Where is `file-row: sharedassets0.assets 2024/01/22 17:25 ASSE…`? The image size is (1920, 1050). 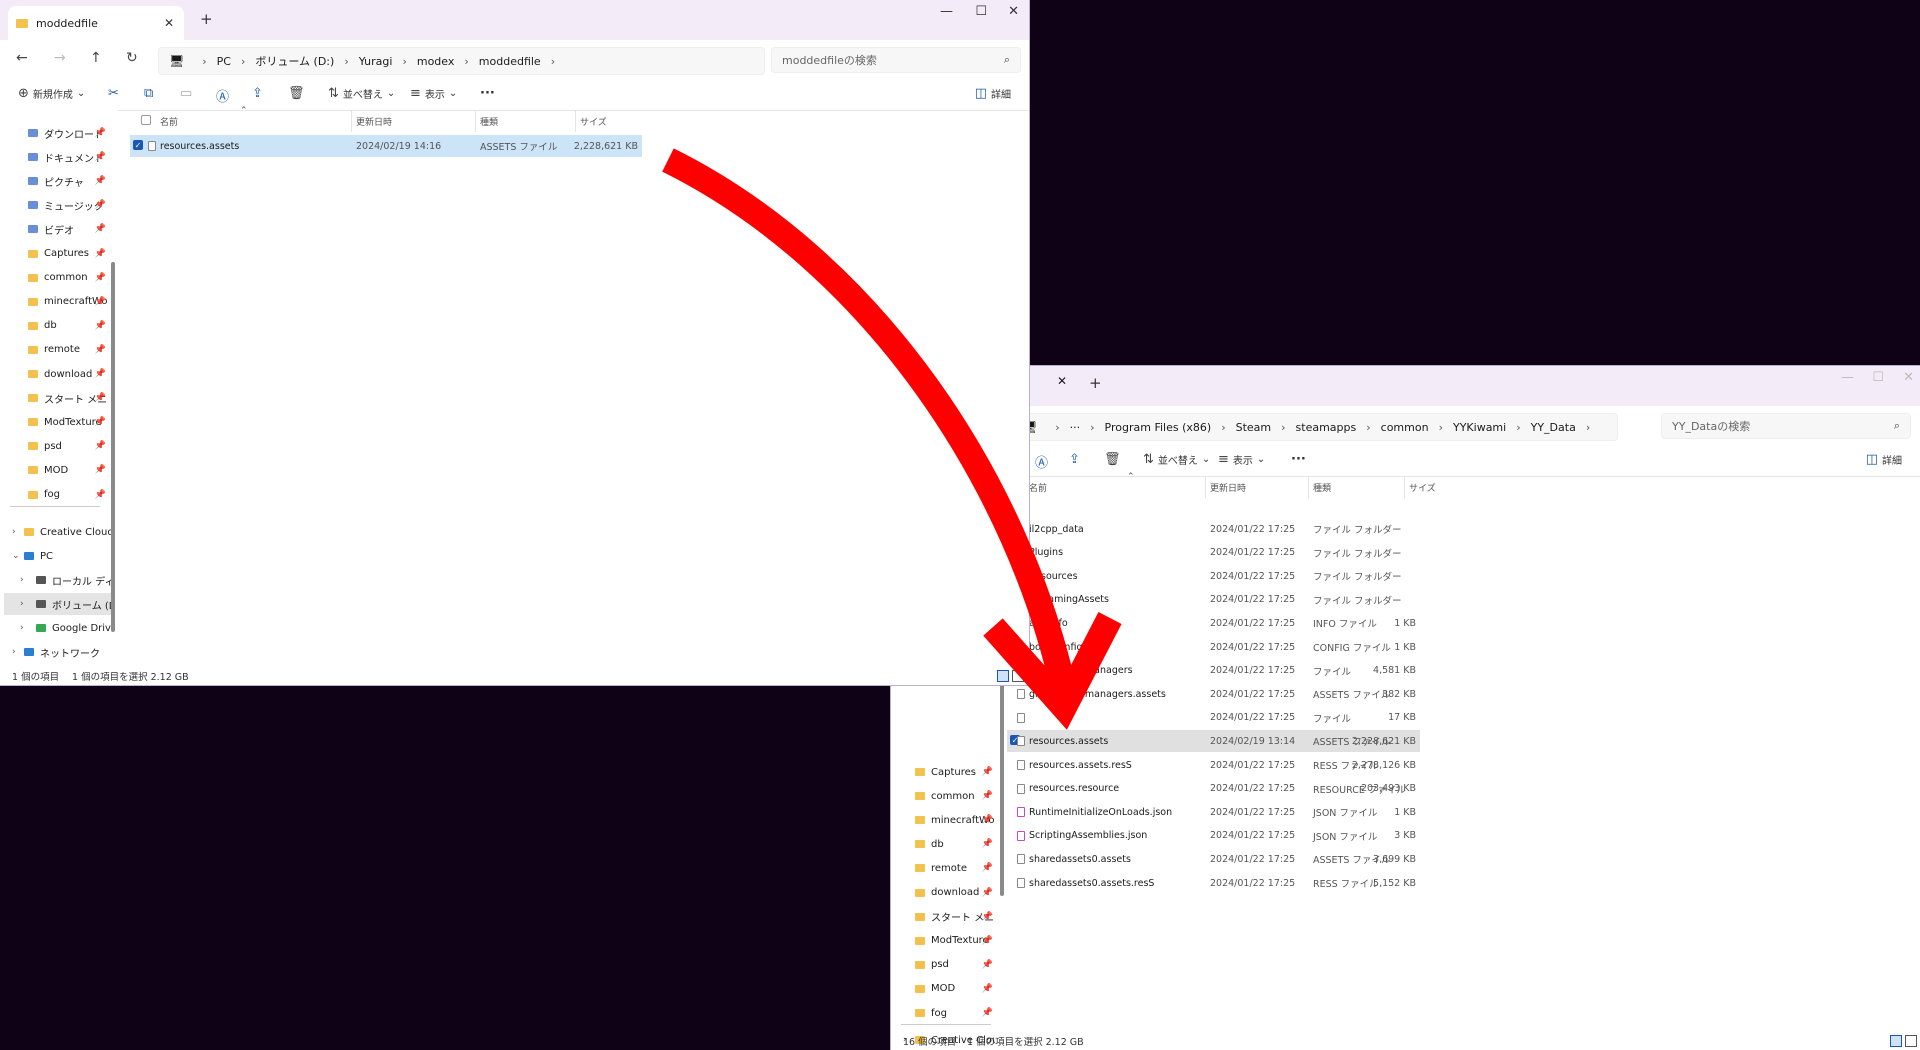
file-row: sharedassets0.assets 2024/01/22 17:25 ASSE… is located at coordinates (1213, 859).